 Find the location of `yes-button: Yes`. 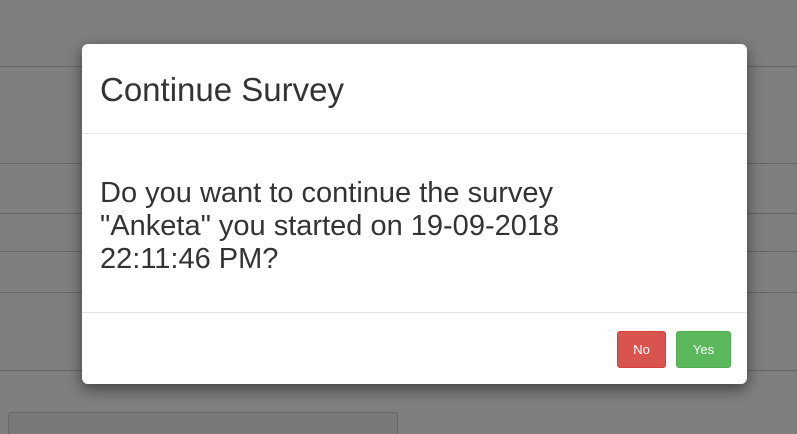

yes-button: Yes is located at coordinates (703, 349).